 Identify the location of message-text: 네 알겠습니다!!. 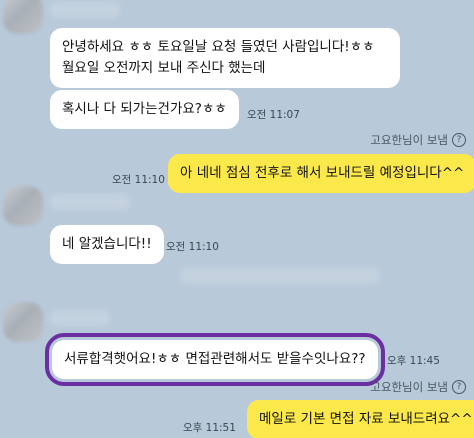
(107, 244).